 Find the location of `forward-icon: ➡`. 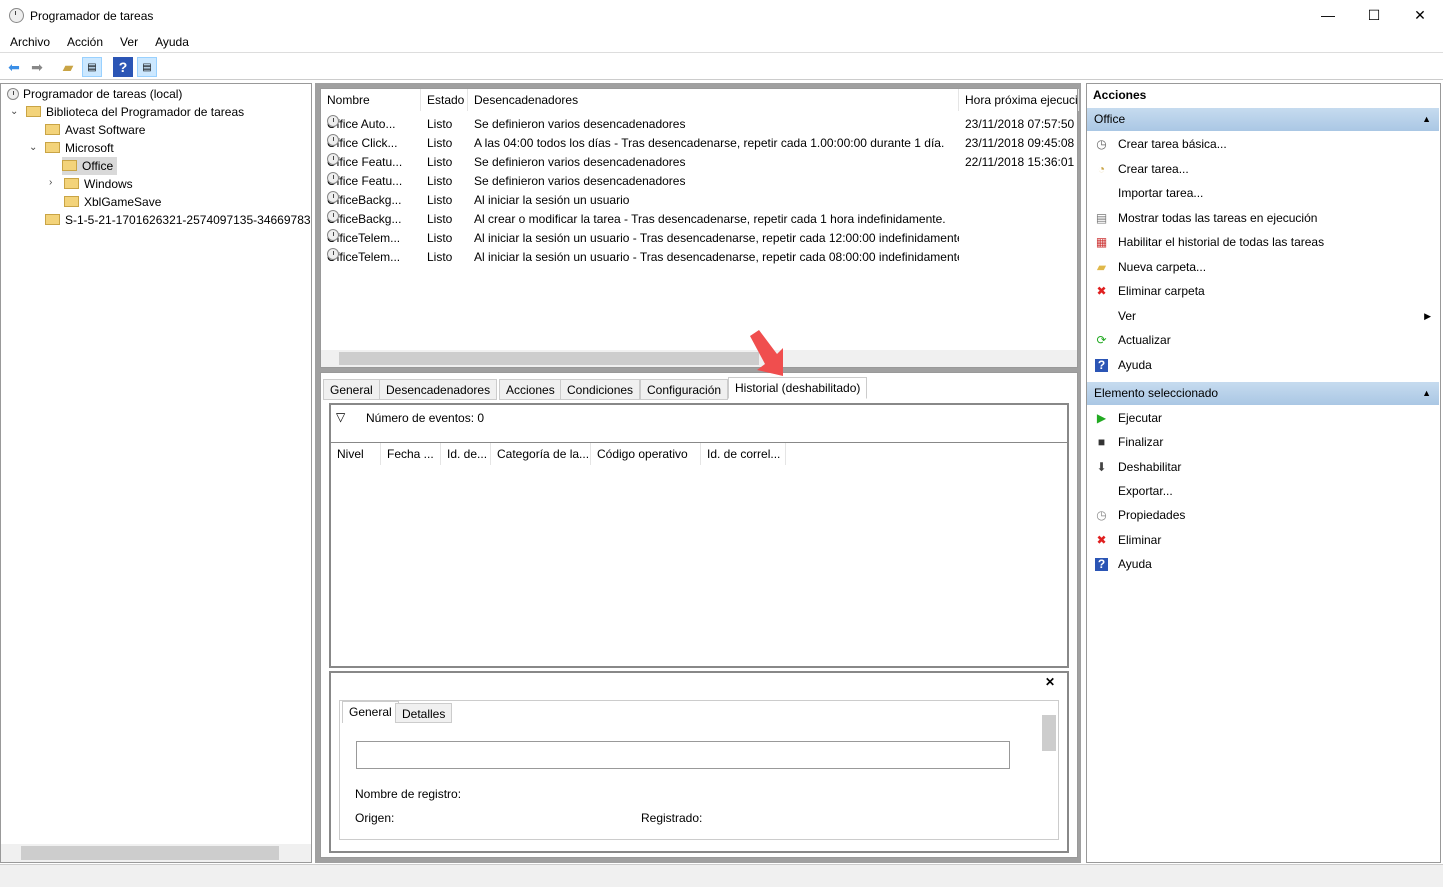

forward-icon: ➡ is located at coordinates (37, 67).